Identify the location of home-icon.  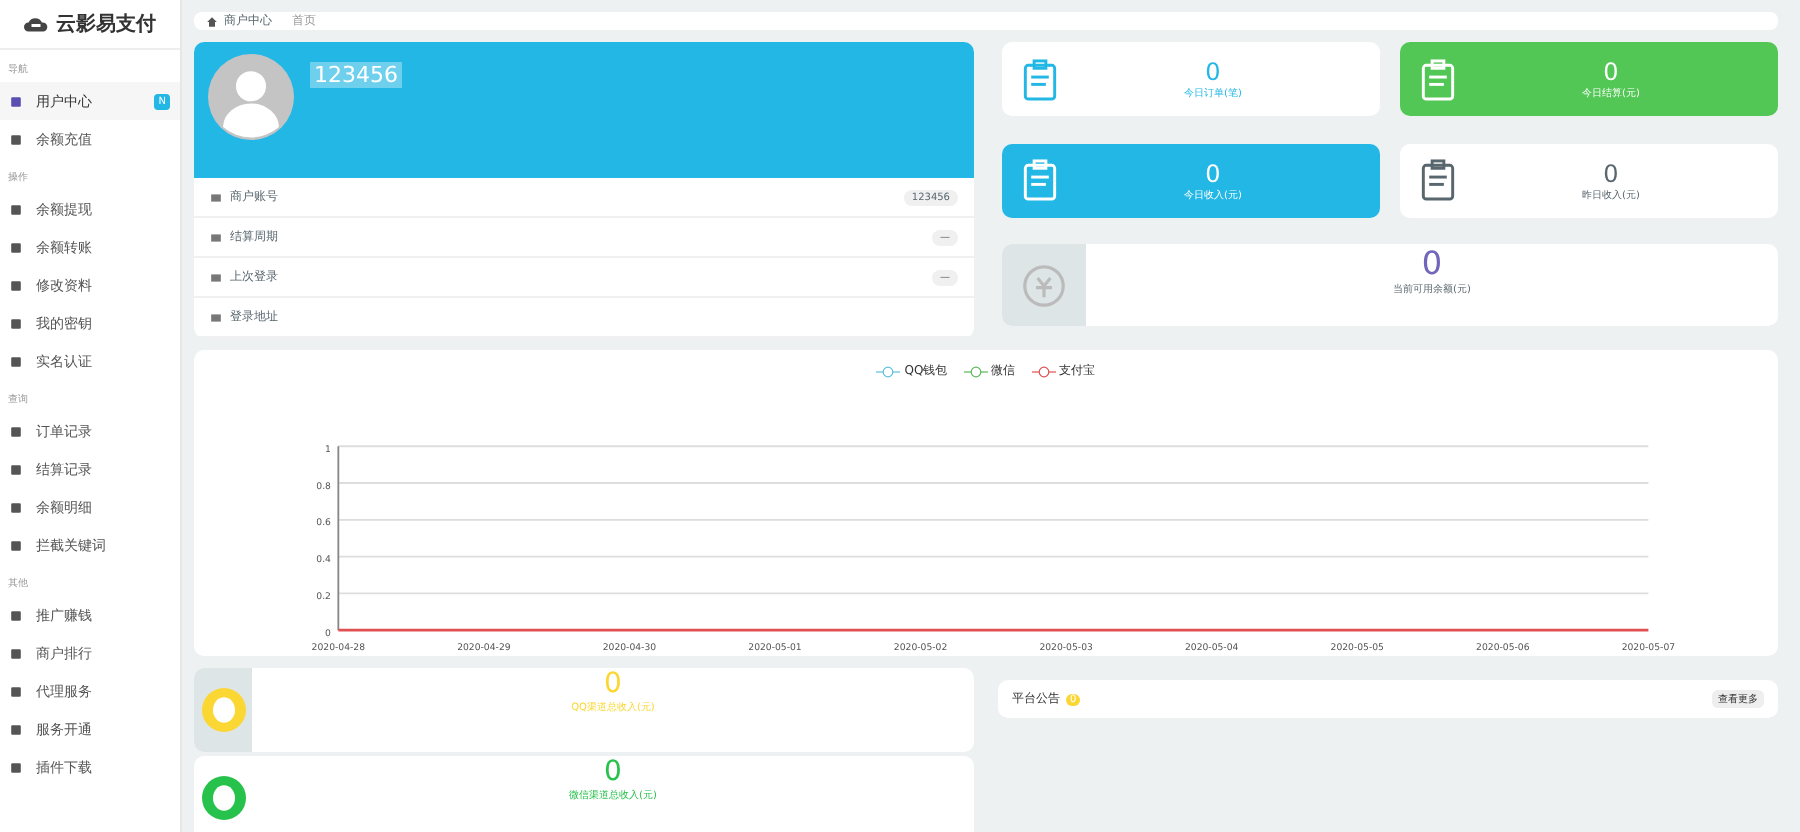
(212, 21).